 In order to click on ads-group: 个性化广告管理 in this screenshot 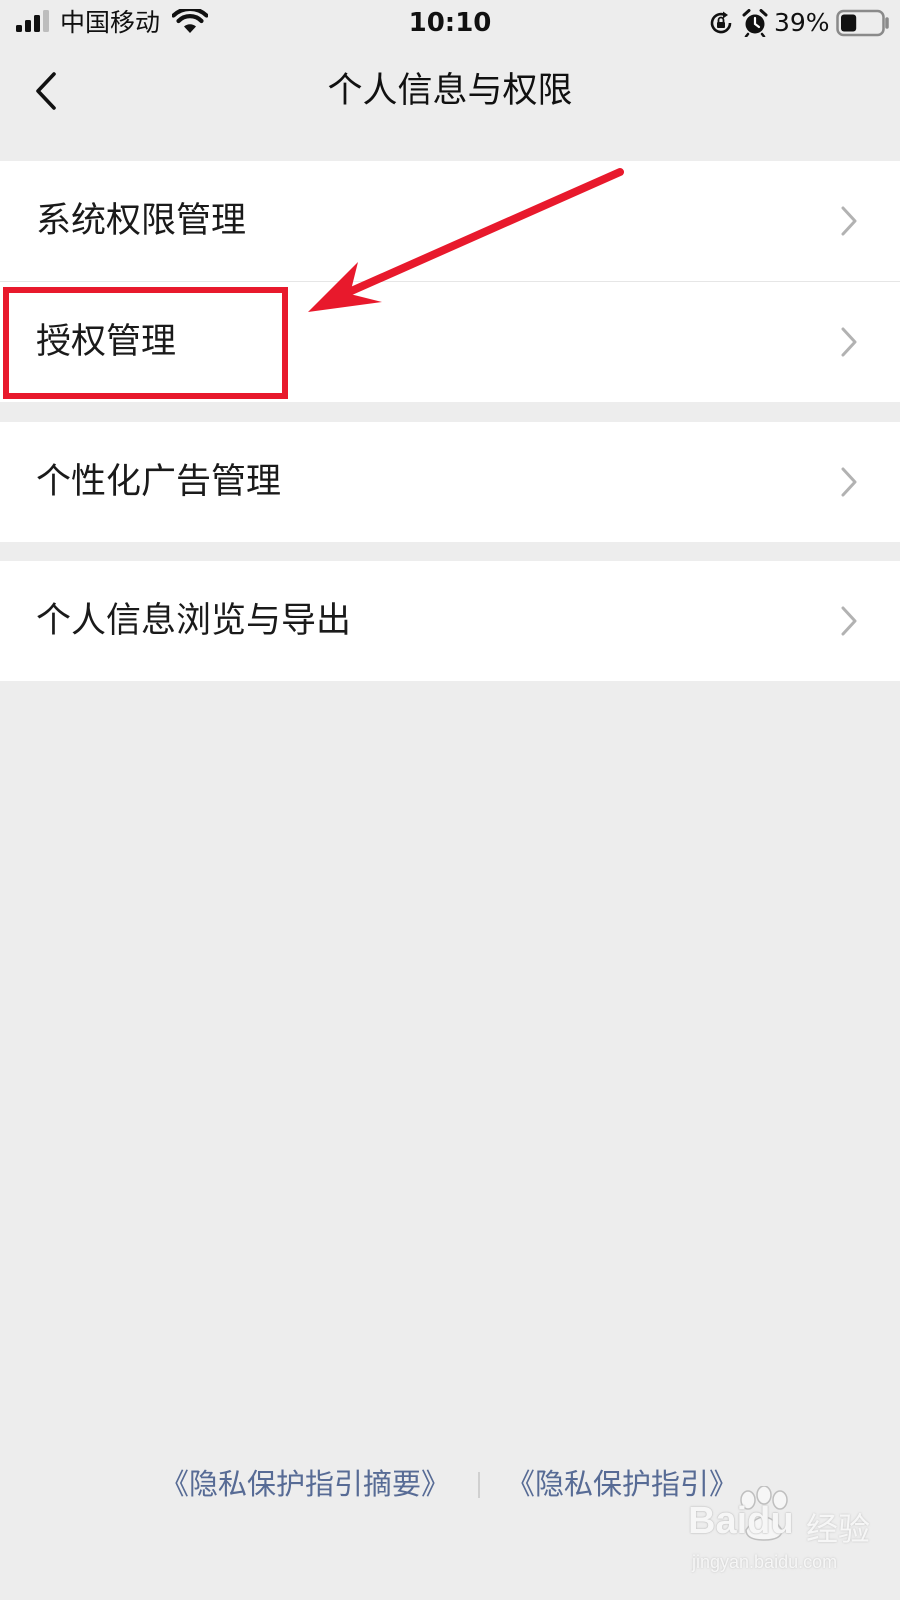, I will do `click(450, 482)`.